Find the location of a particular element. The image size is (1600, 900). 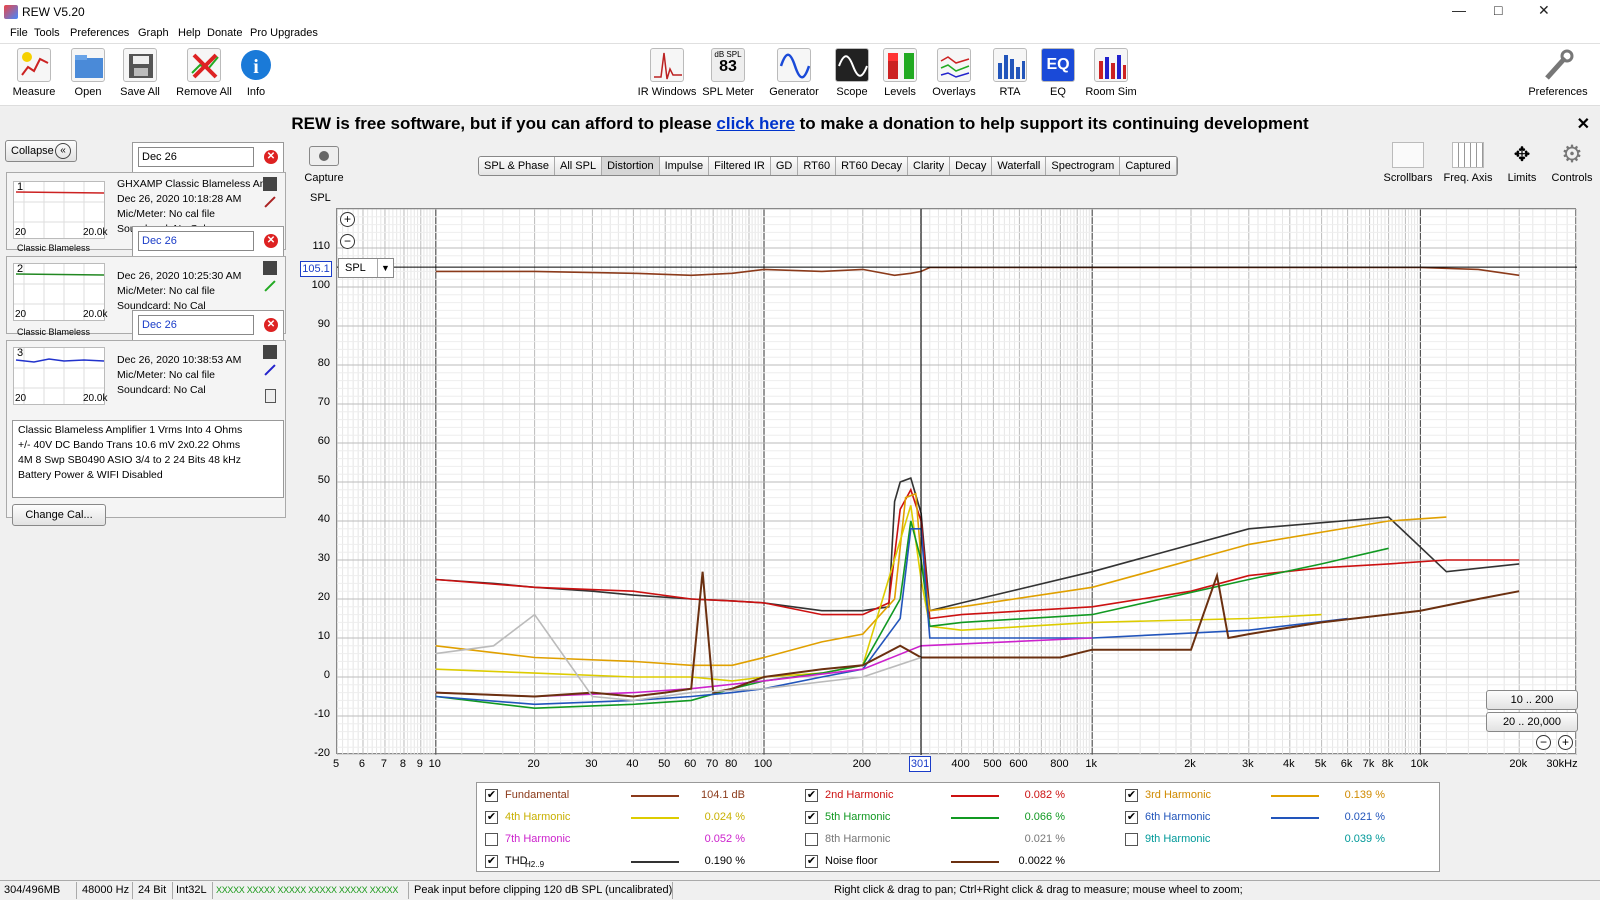

delete-measurement-icon-2: ✕ is located at coordinates (271, 241).